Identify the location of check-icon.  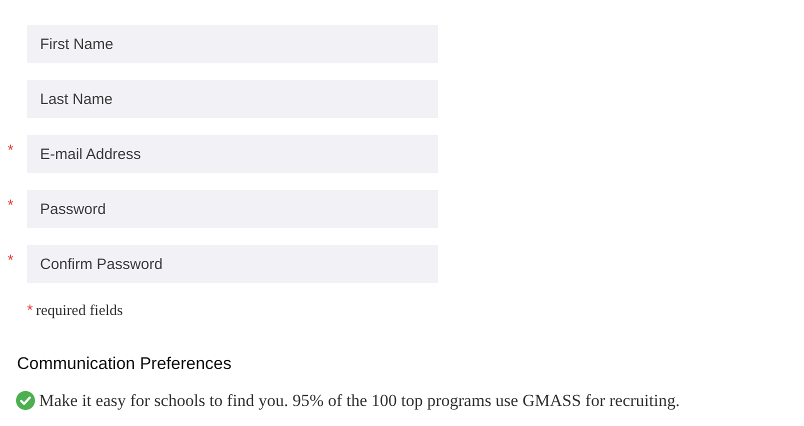
(25, 400).